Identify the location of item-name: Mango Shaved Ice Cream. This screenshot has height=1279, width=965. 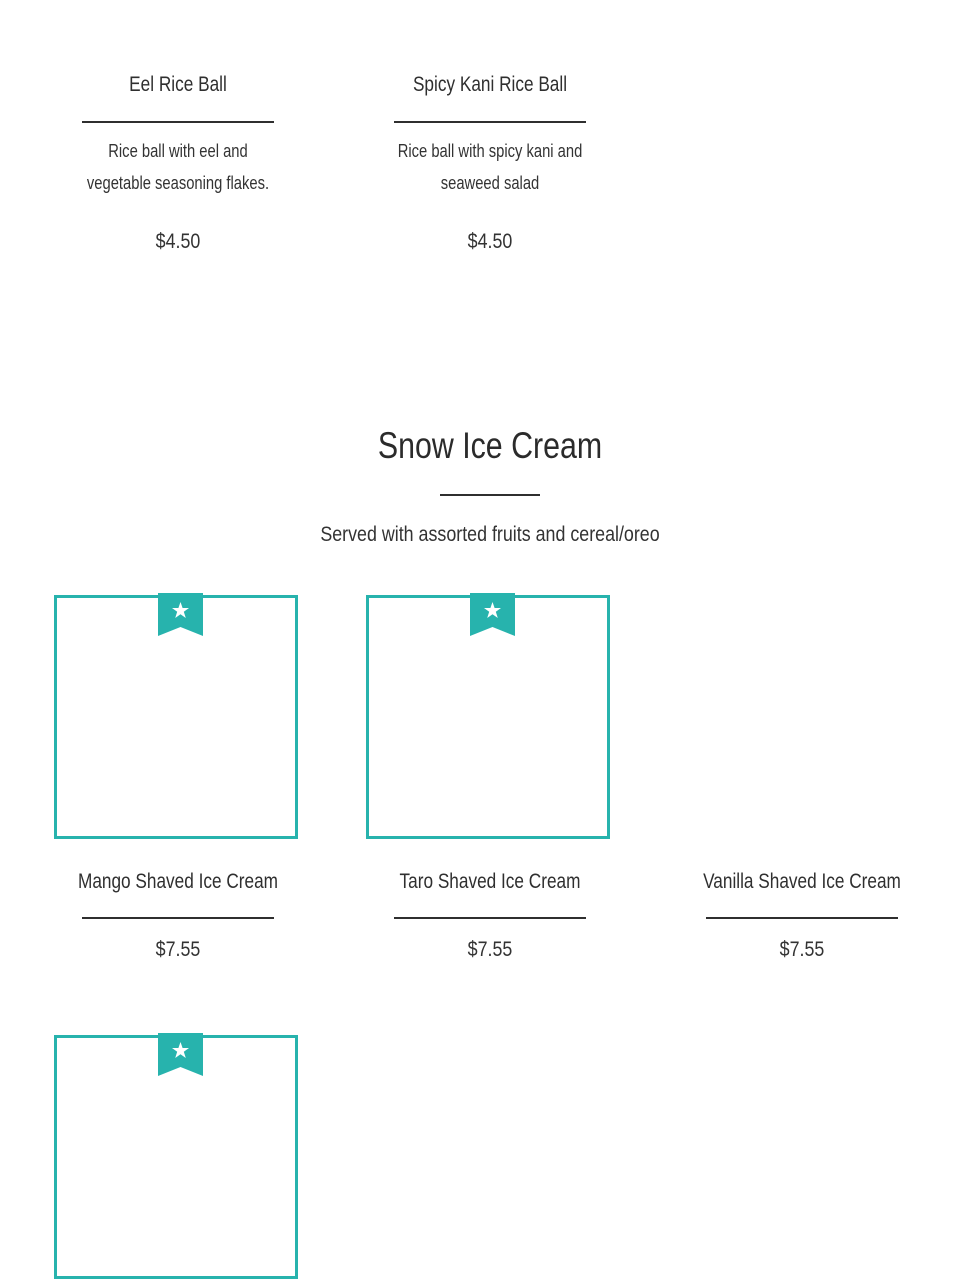
(178, 881).